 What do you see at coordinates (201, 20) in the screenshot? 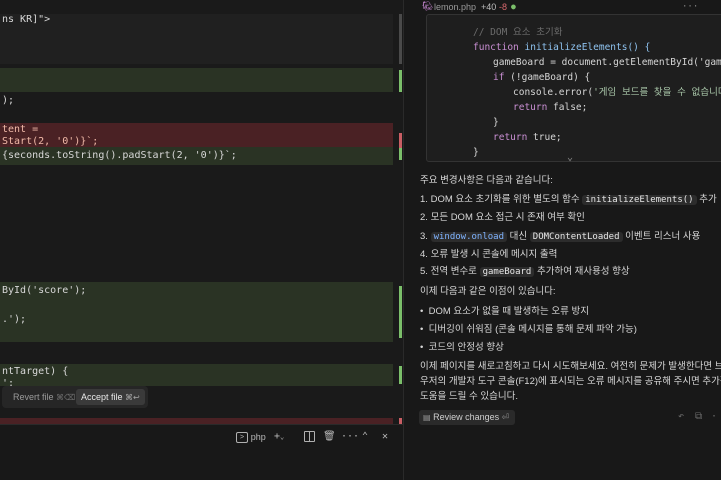
I see `code-line: ns KR]">` at bounding box center [201, 20].